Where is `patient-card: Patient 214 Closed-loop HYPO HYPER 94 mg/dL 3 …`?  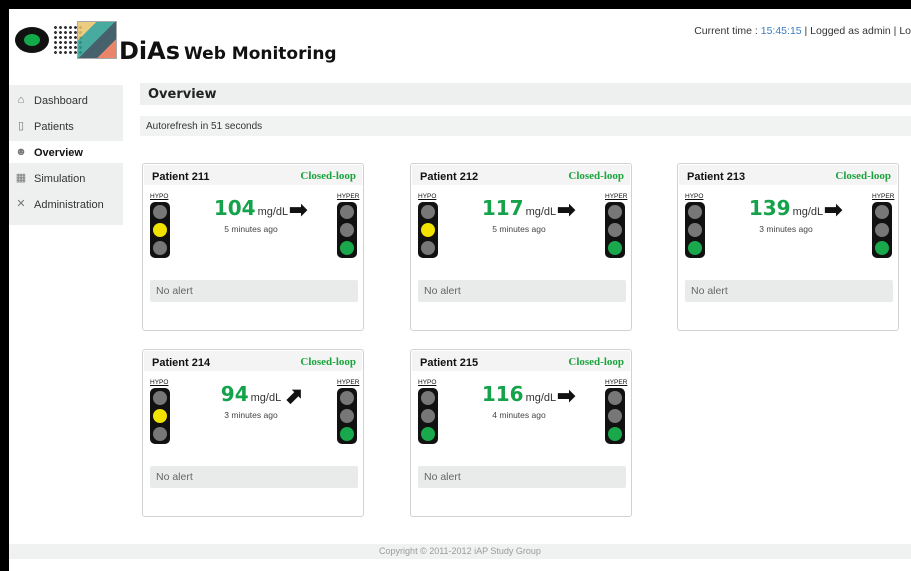 patient-card: Patient 214 Closed-loop HYPO HYPER 94 mg/dL 3 … is located at coordinates (253, 433).